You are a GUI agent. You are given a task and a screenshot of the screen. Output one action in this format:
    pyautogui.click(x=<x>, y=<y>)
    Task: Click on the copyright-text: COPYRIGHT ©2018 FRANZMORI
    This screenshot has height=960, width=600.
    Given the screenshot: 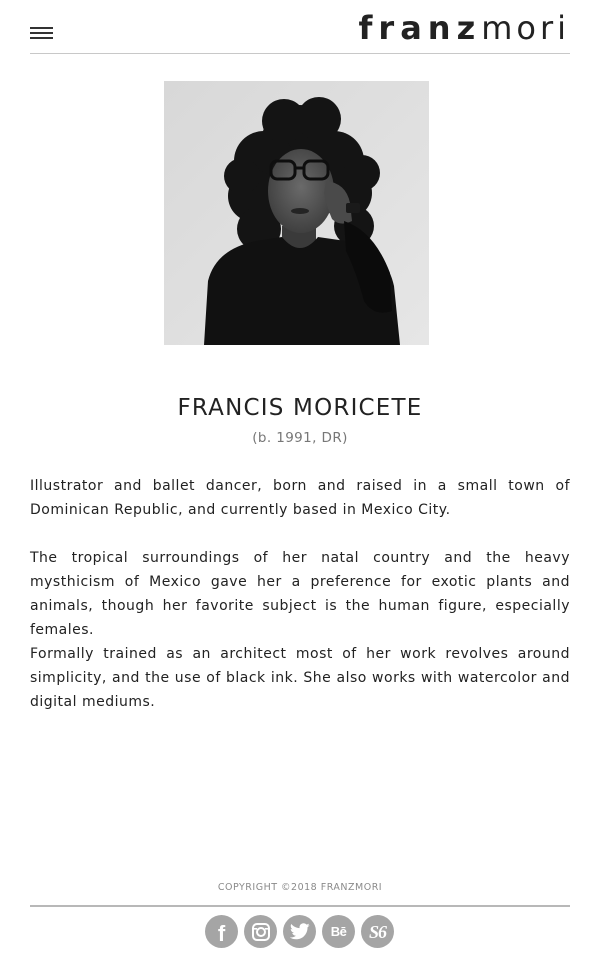 What is the action you would take?
    pyautogui.click(x=300, y=887)
    